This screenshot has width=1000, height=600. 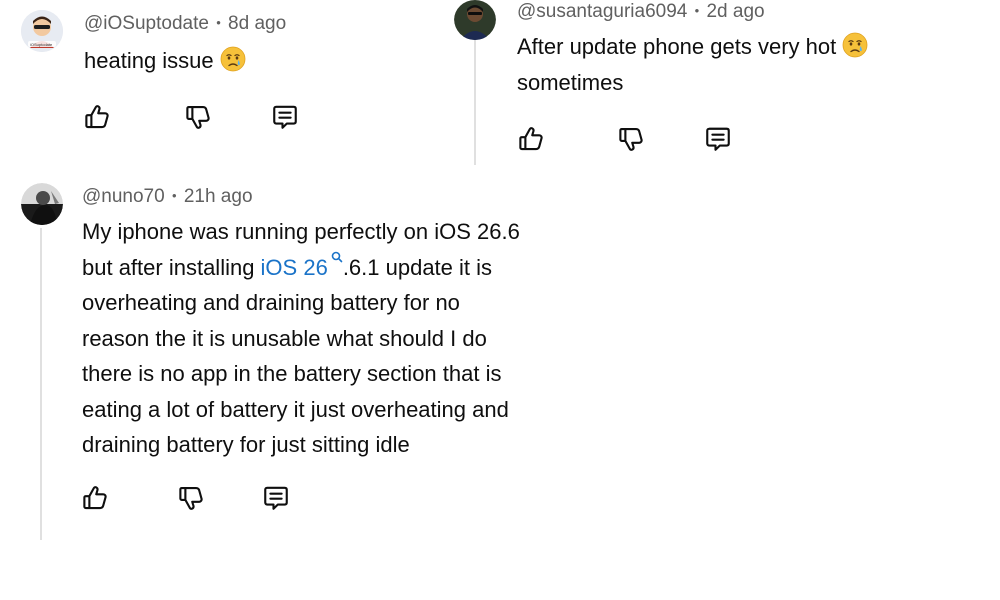 I want to click on avatar-text: iOSuptodate, so click(x=41, y=44).